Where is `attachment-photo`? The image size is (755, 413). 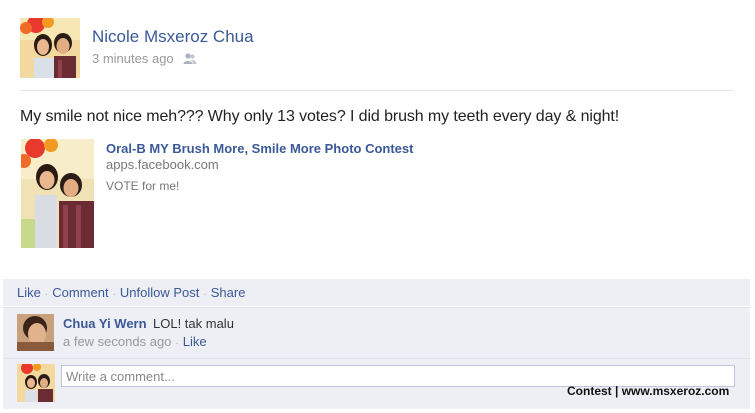 attachment-photo is located at coordinates (57, 193).